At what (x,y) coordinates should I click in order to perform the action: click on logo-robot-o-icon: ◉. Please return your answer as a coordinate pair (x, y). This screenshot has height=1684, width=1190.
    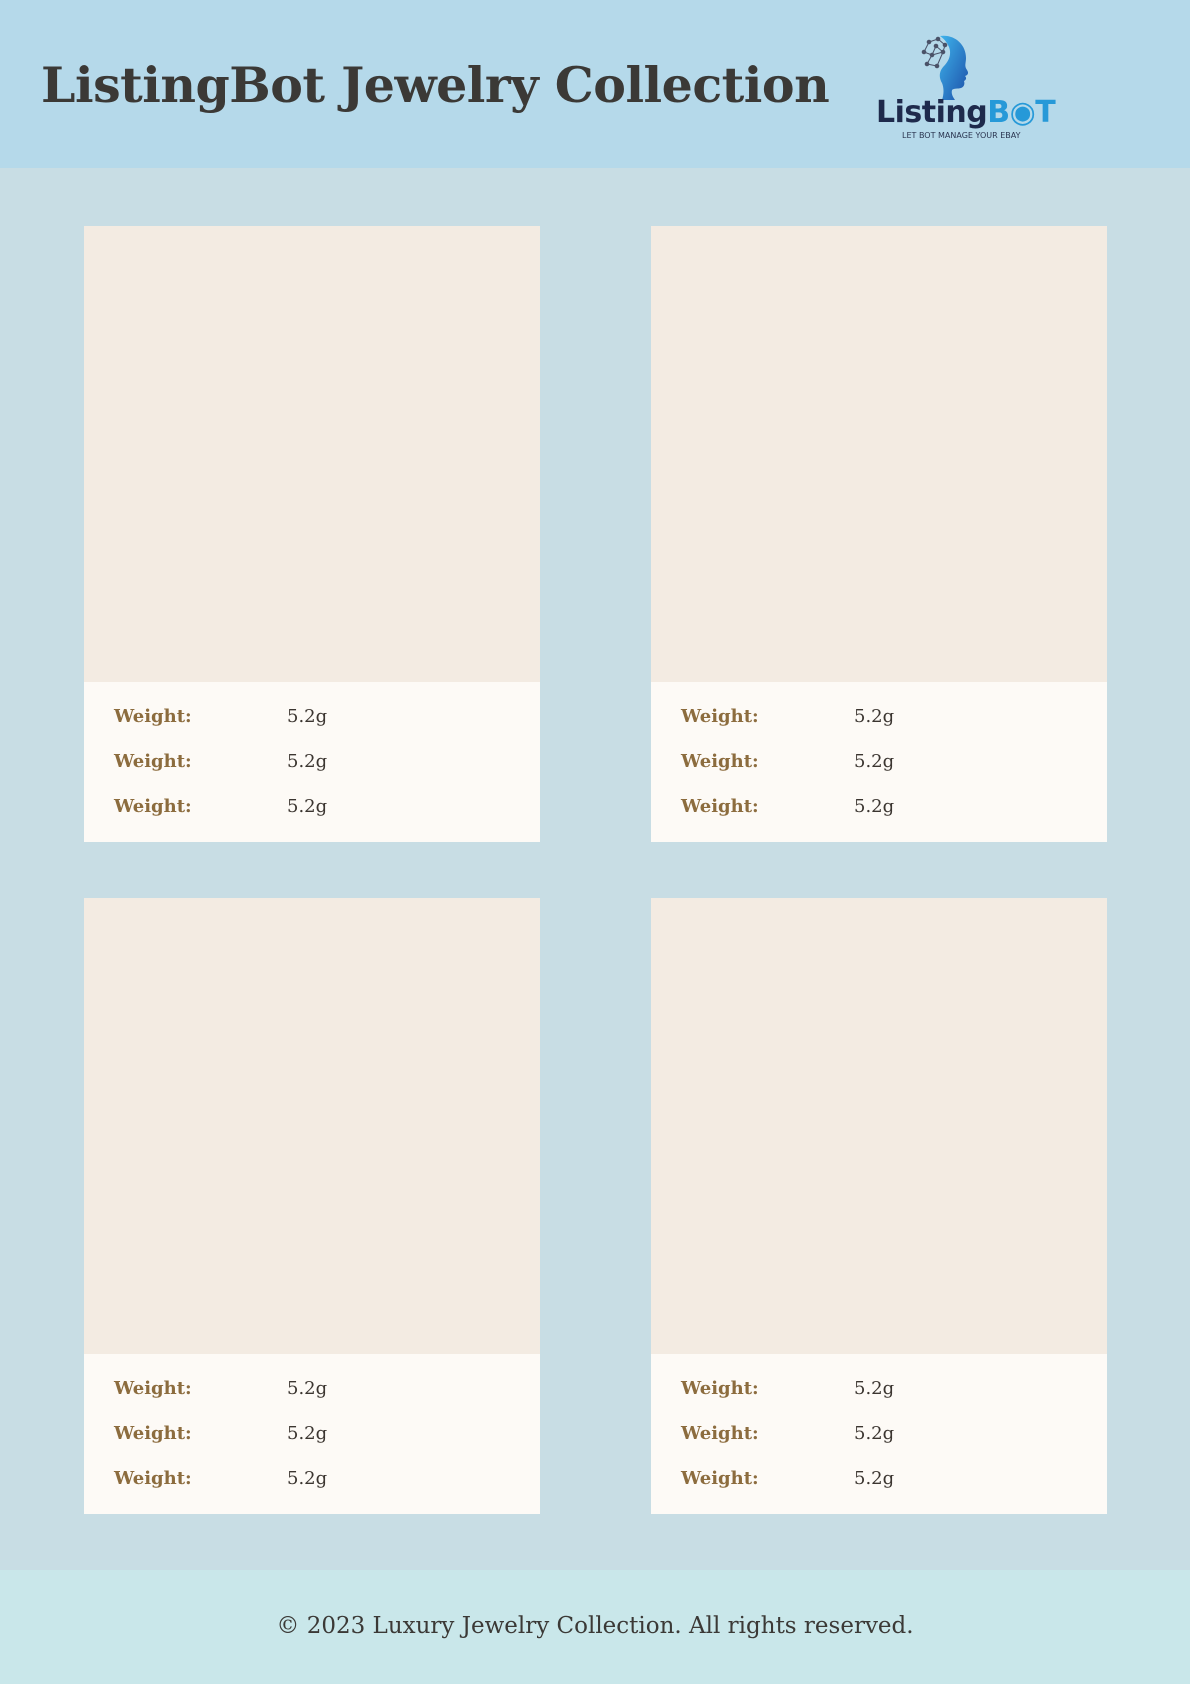
    Looking at the image, I should click on (1022, 112).